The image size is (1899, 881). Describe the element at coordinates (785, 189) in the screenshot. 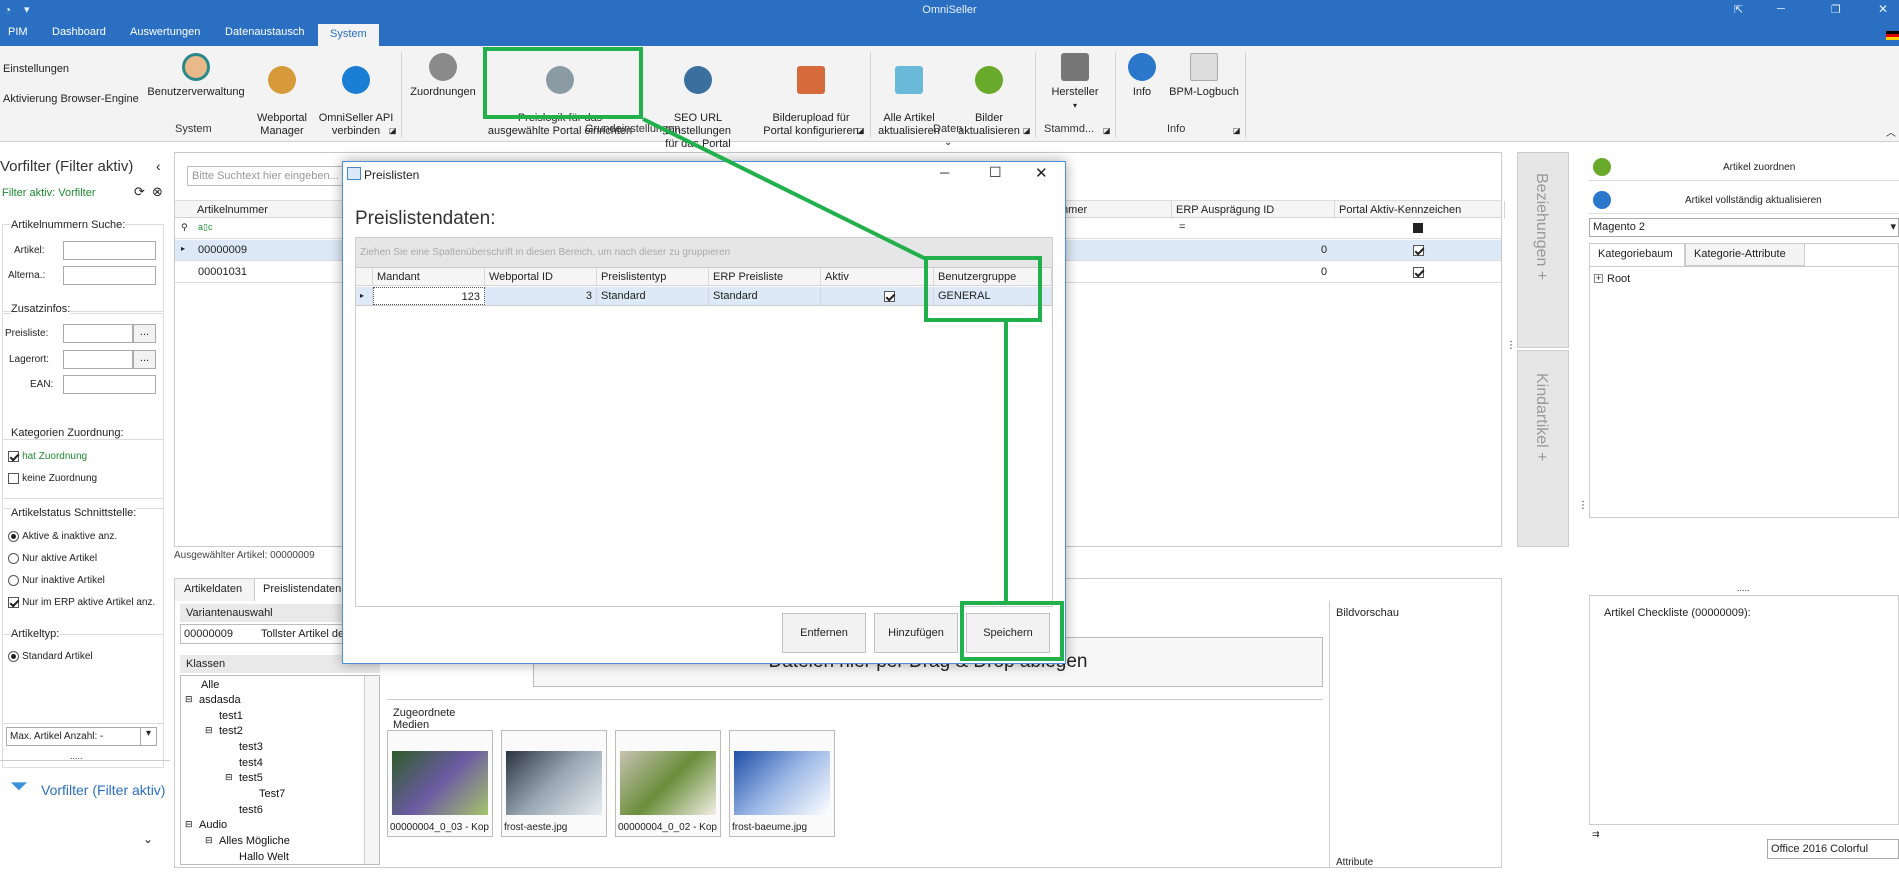

I see `annotation-line` at that location.